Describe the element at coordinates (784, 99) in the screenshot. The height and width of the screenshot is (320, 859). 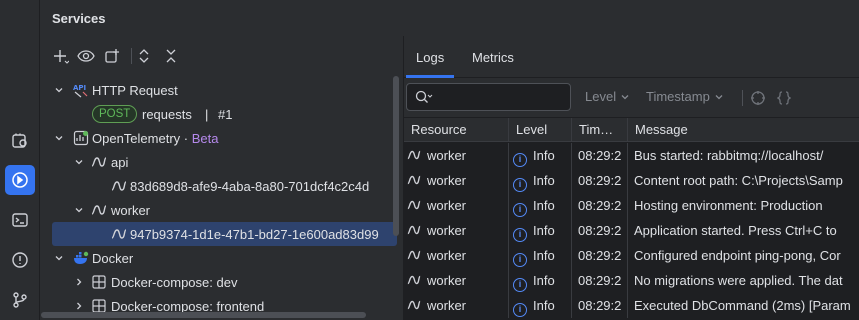
I see `soft-wrap-icon` at that location.